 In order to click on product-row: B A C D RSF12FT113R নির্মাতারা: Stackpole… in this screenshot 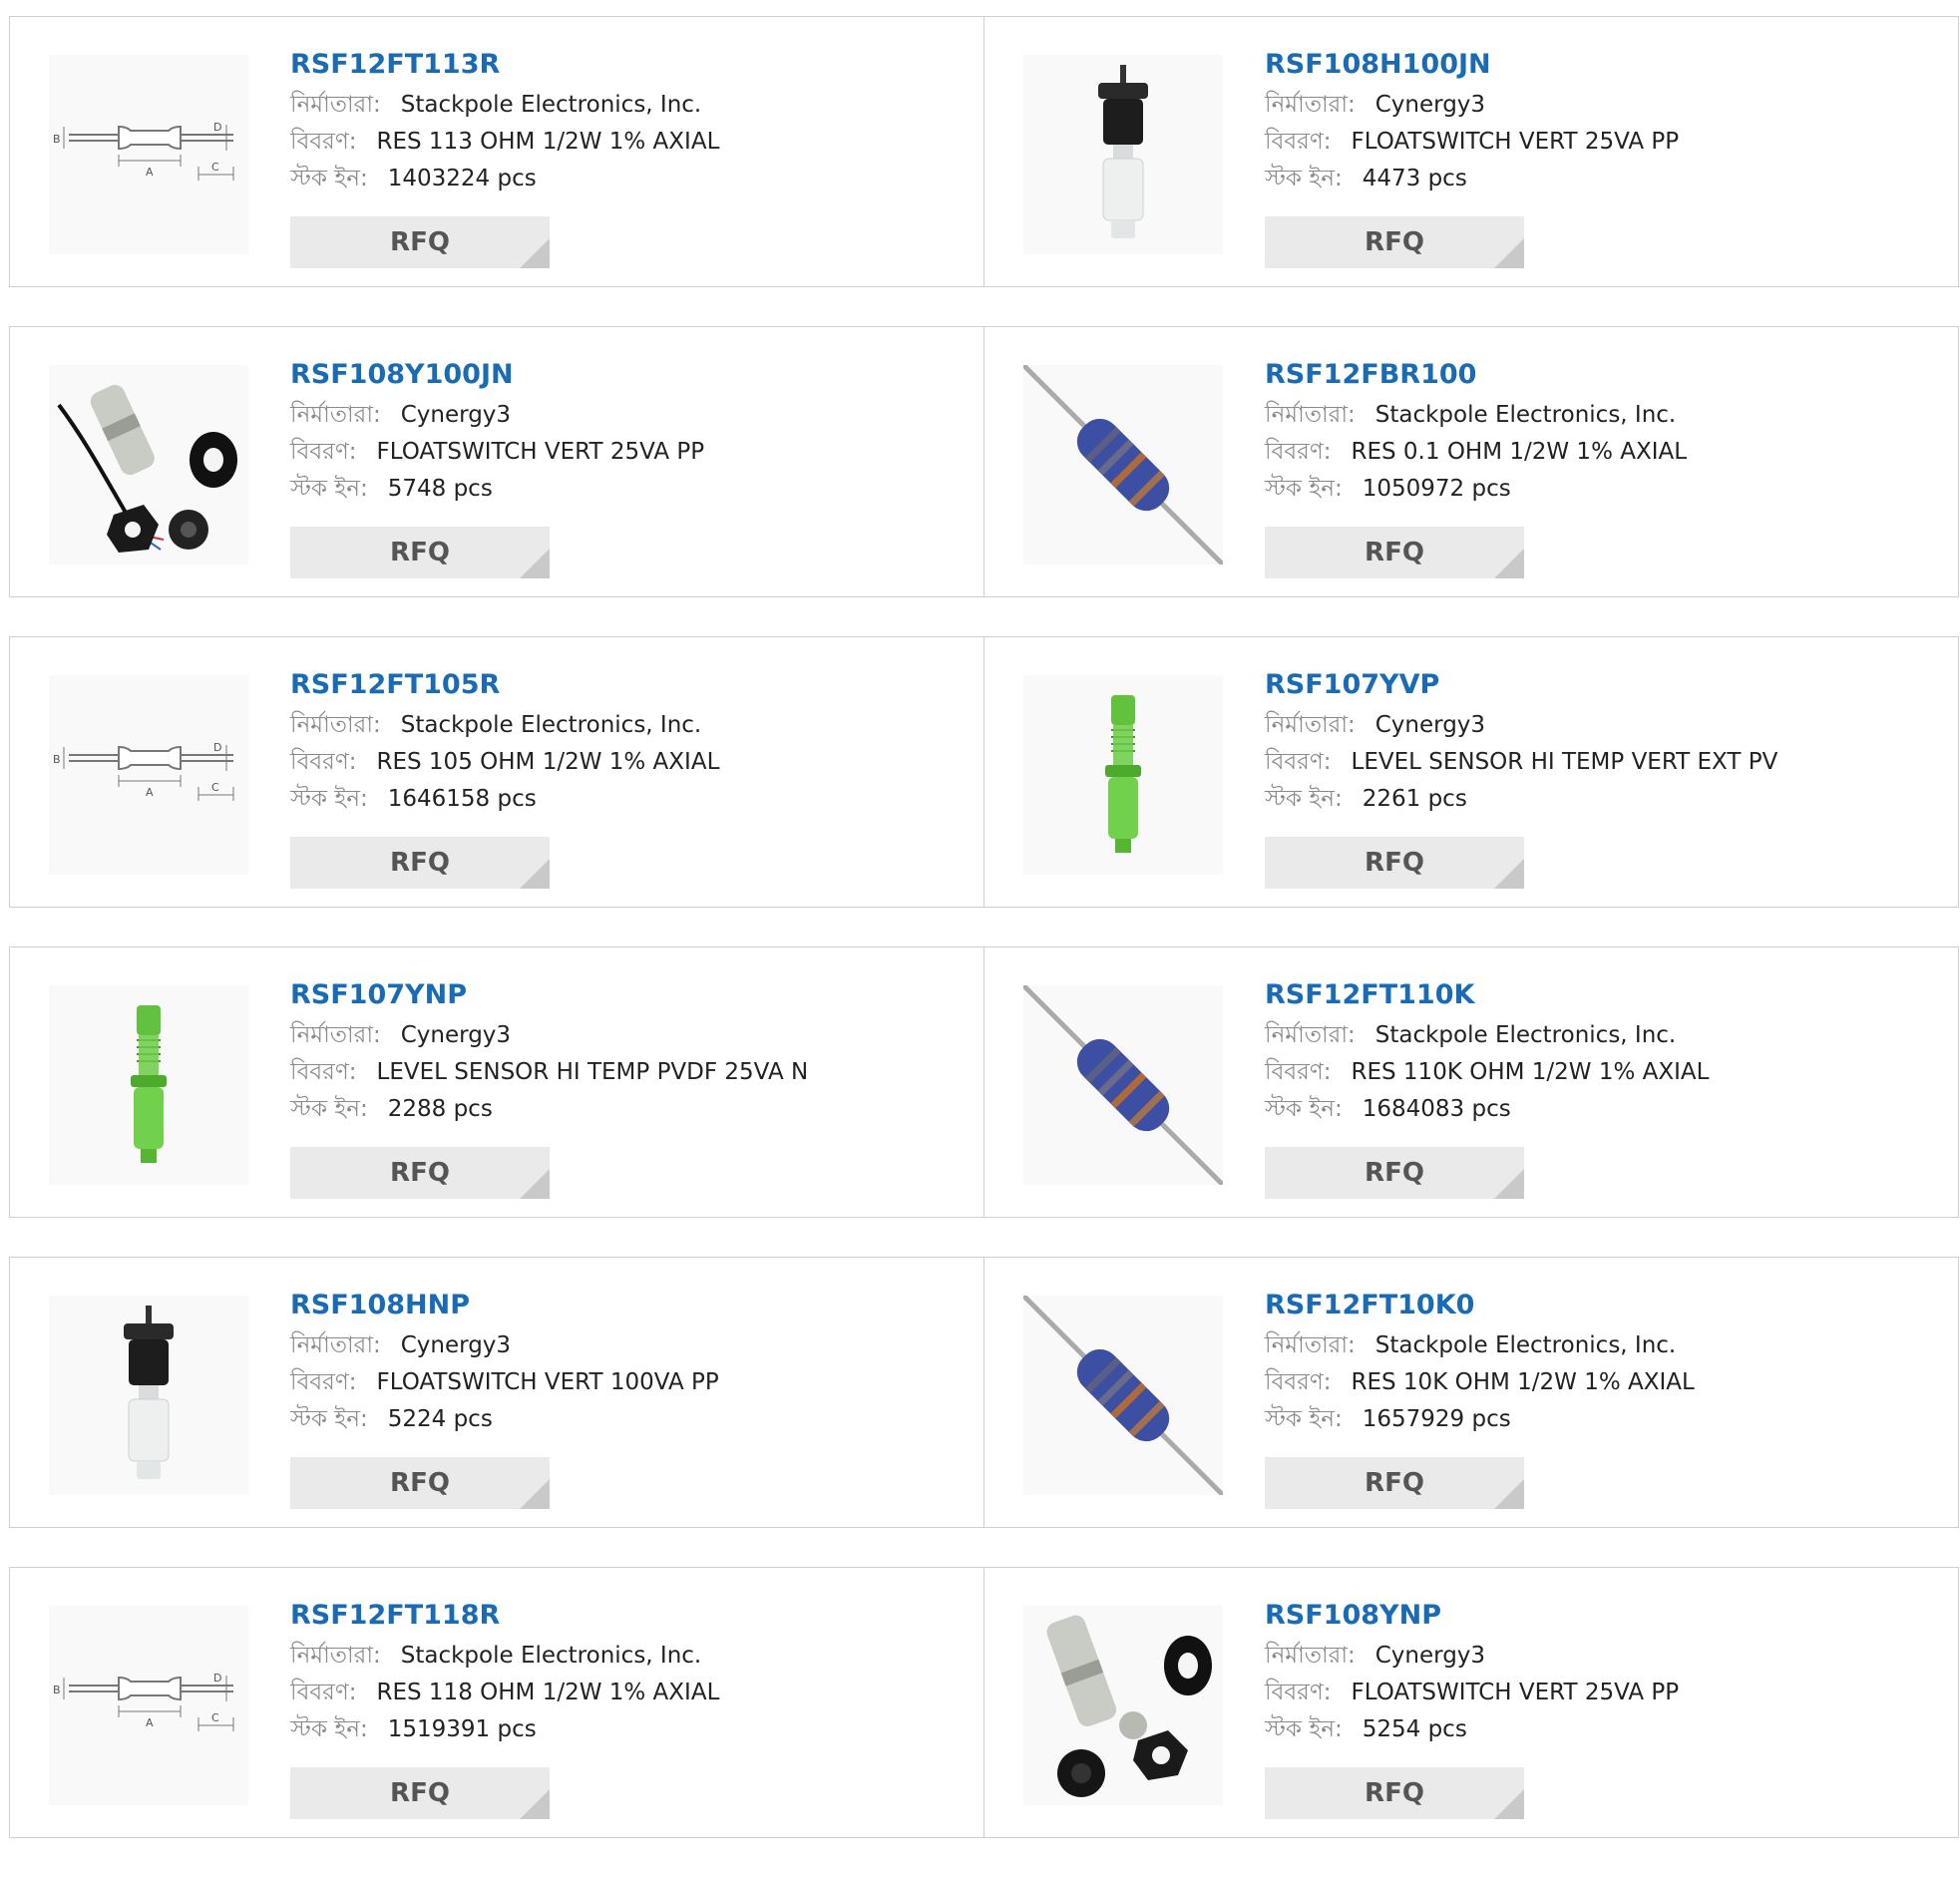, I will do `click(985, 151)`.